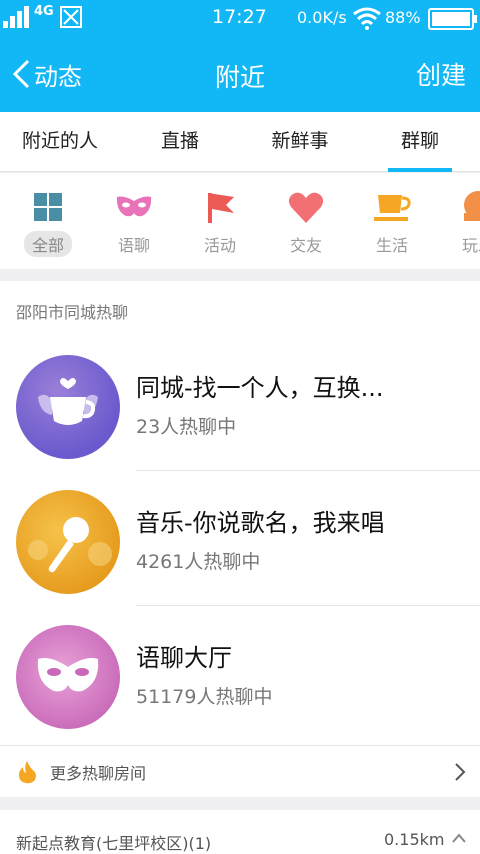  What do you see at coordinates (70, 545) in the screenshot?
I see `microphone-icon` at bounding box center [70, 545].